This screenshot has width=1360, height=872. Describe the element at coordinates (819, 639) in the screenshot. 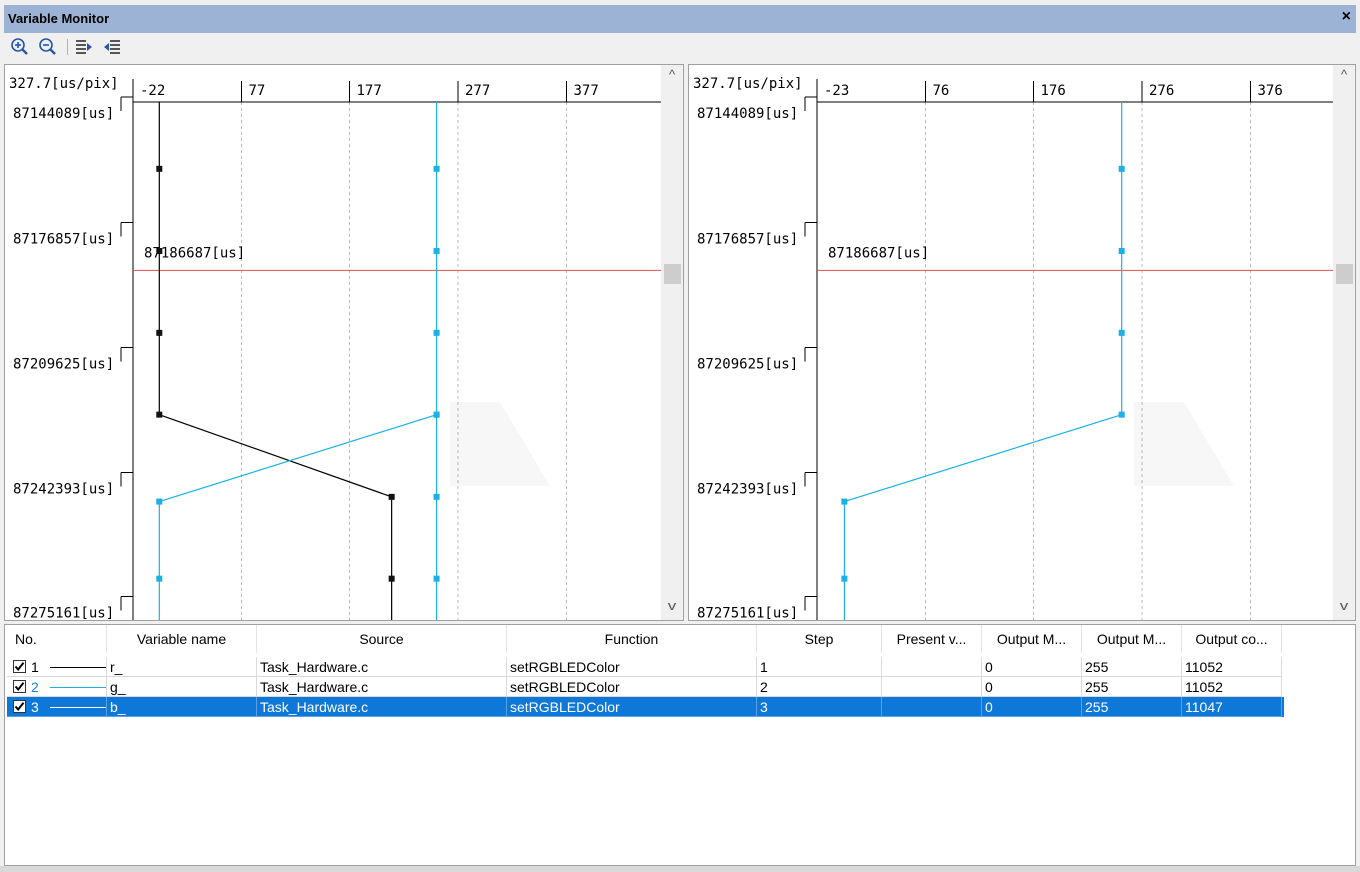

I see `column-header-step: Step` at that location.